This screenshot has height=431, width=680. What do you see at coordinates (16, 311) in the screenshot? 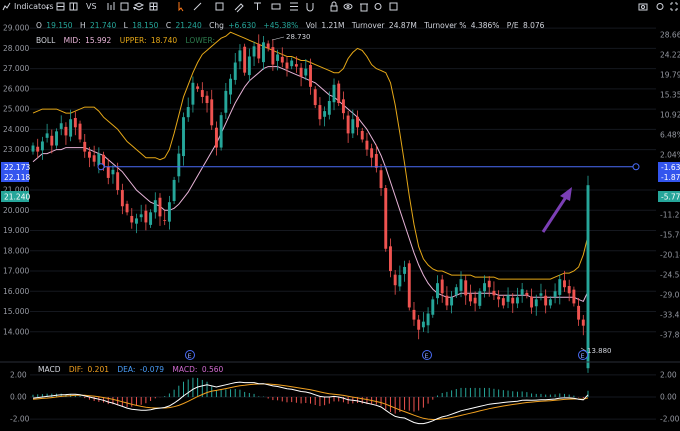
I see `price-tick-label: 15.000` at bounding box center [16, 311].